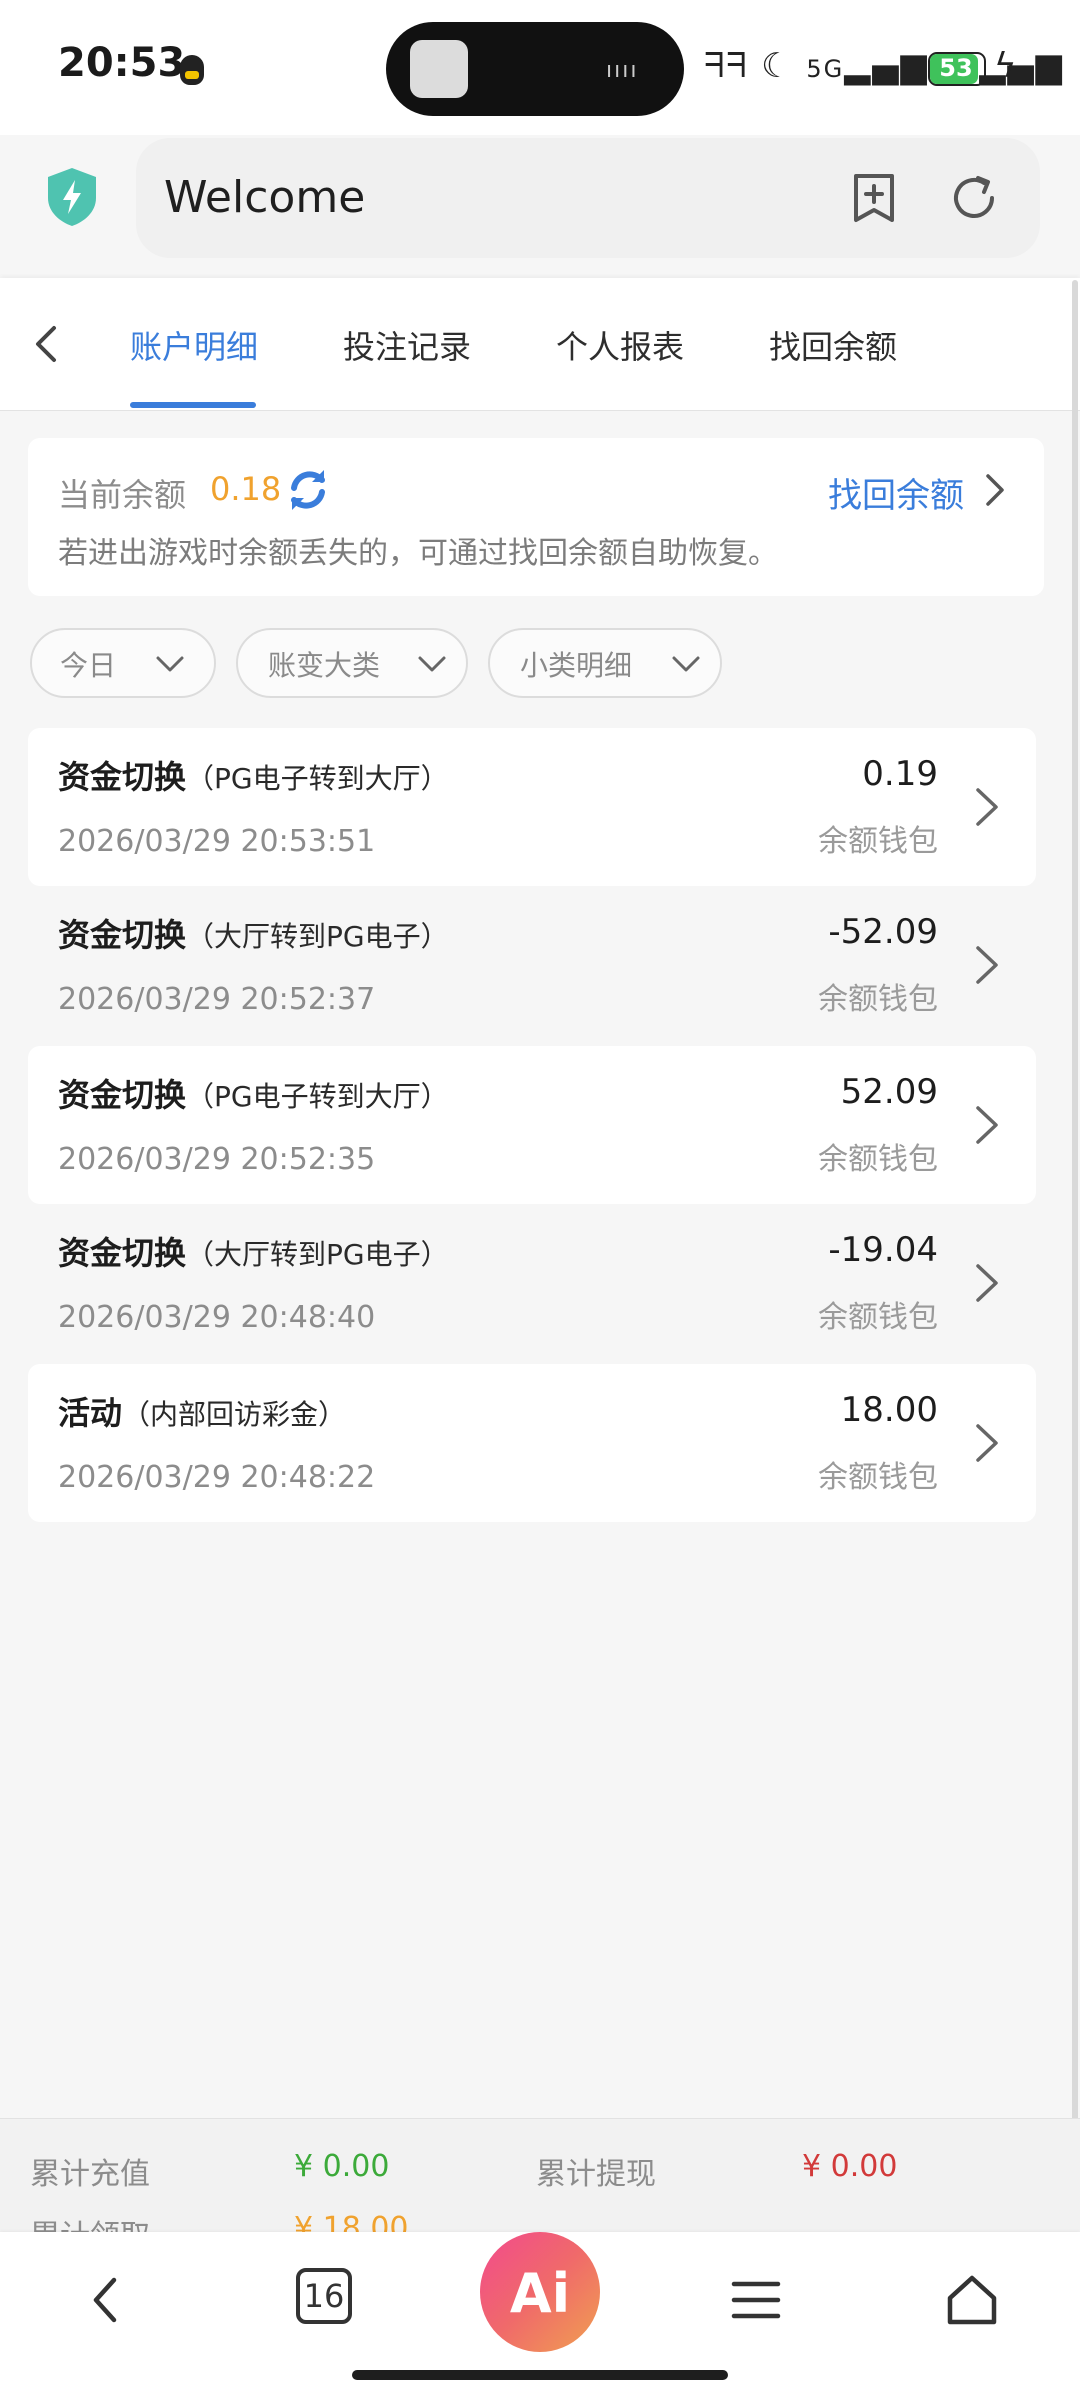 This screenshot has height=2400, width=1080. I want to click on tab-personal-report: 个人报表, so click(620, 345).